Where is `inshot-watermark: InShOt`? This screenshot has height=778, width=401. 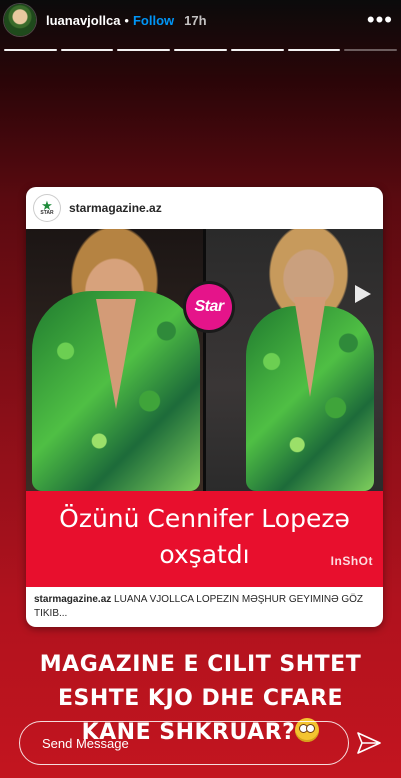
inshot-watermark: InShOt is located at coordinates (351, 561).